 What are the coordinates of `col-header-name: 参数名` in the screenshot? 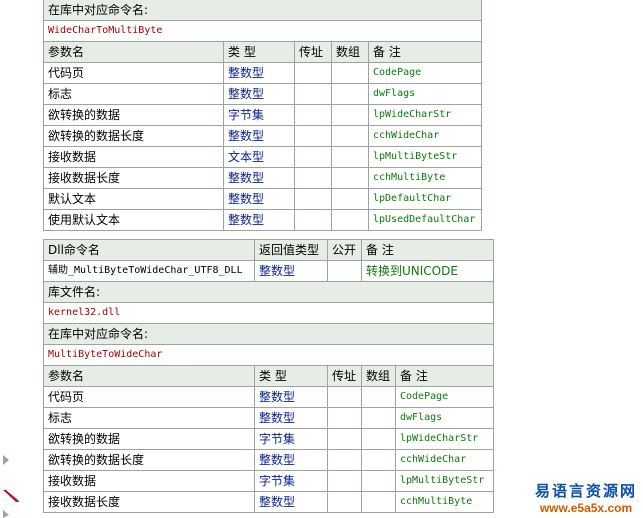 It's located at (149, 376).